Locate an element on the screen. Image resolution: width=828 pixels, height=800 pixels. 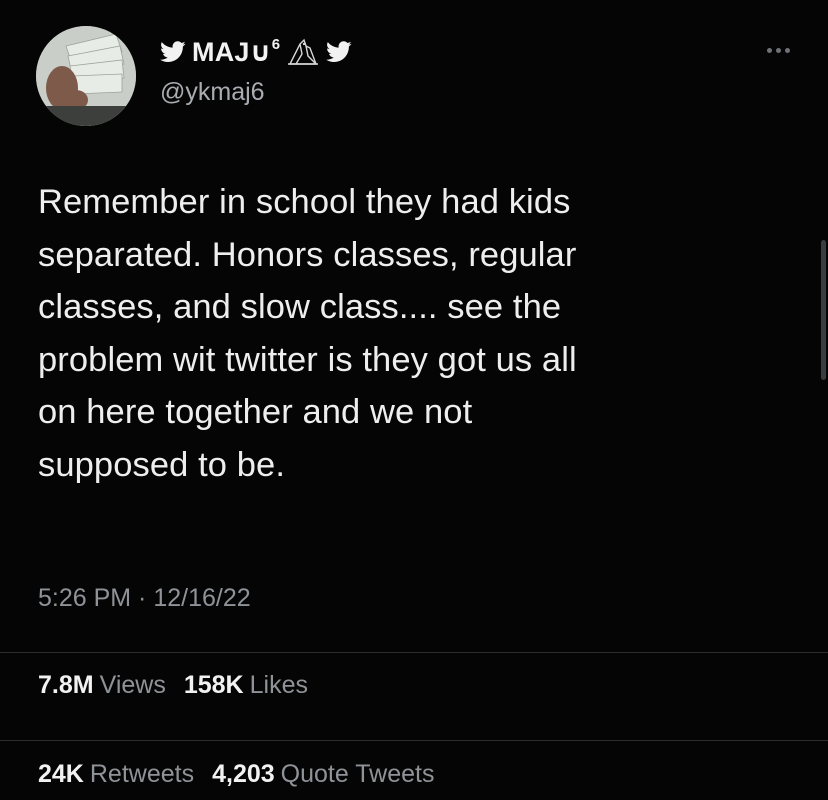
views-label: Views is located at coordinates (132, 685).